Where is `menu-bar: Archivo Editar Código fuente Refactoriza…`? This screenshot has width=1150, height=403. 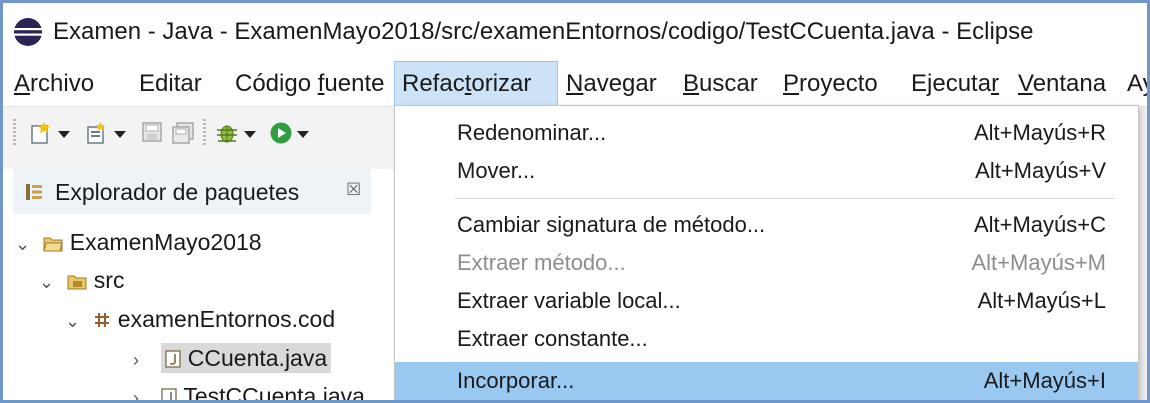 menu-bar: Archivo Editar Código fuente Refactoriza… is located at coordinates (575, 84).